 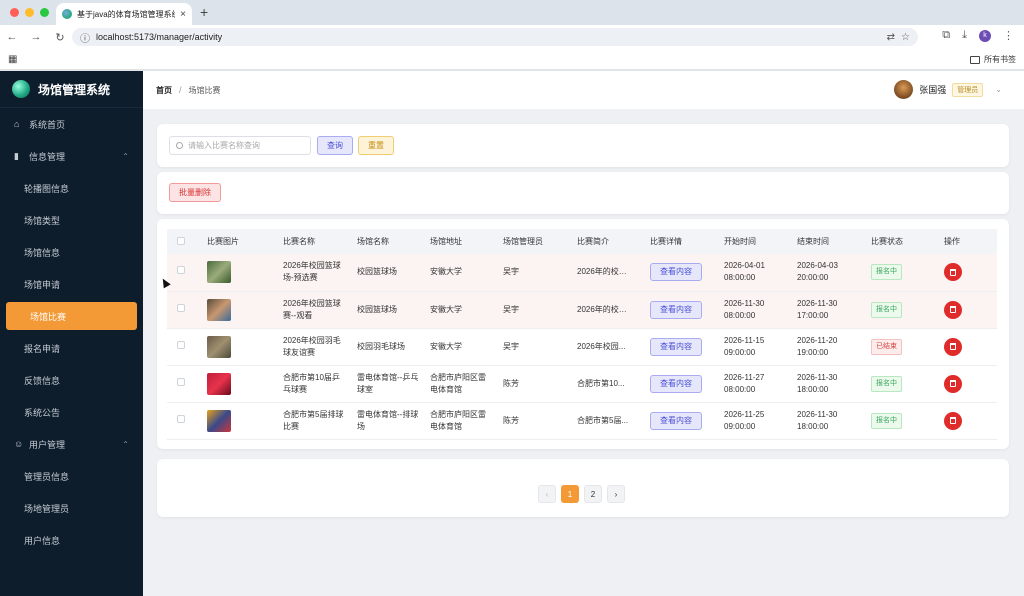 I want to click on column-header: 比赛状态, so click(x=897, y=241).